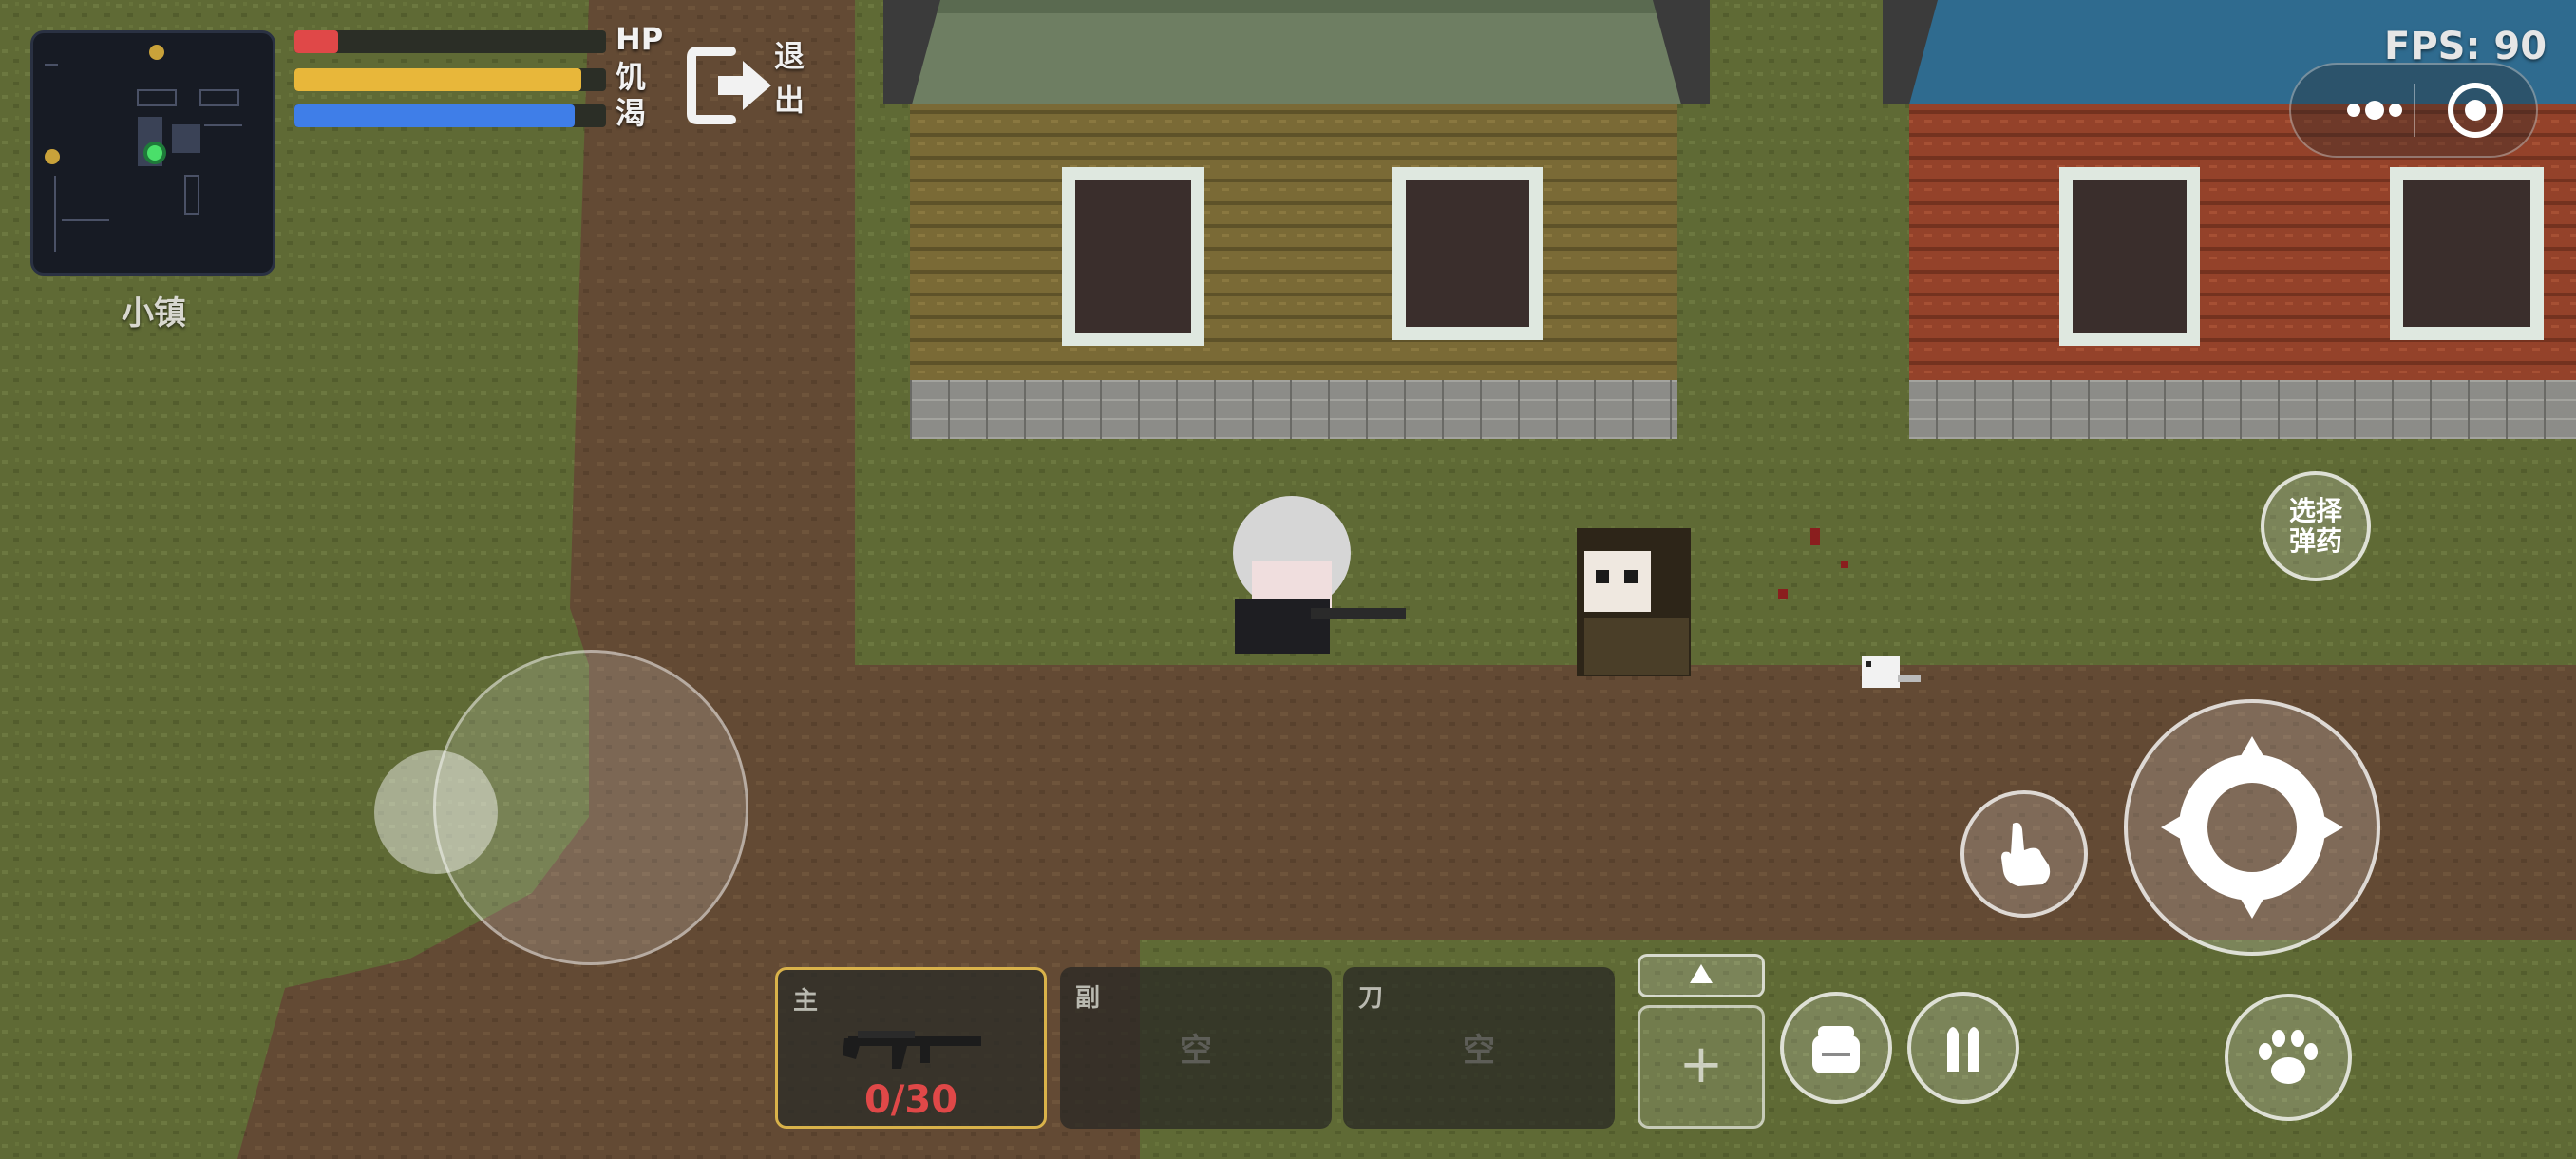 Image resolution: width=2576 pixels, height=1159 pixels. What do you see at coordinates (1371, 998) in the screenshot?
I see `slot-tag-knife: 刀` at bounding box center [1371, 998].